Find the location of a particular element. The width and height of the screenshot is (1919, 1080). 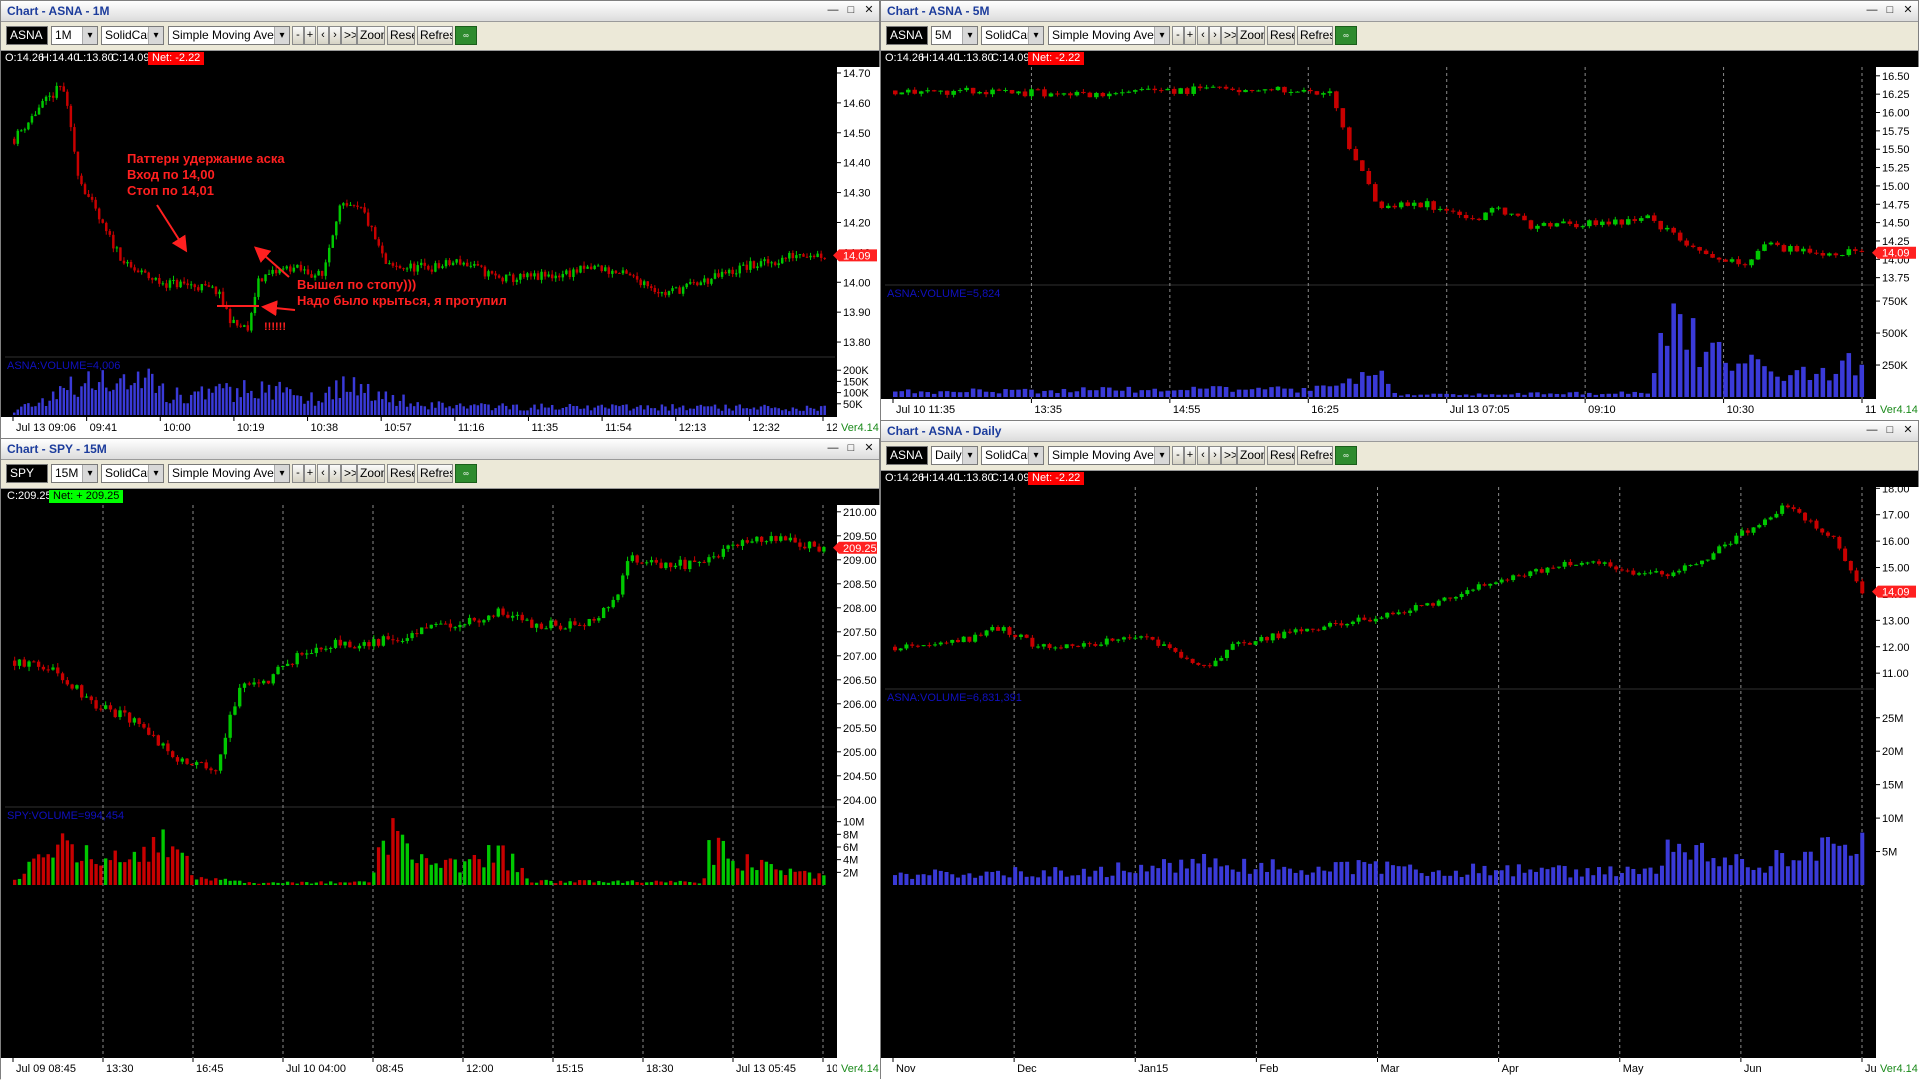

price-axis-label: 11.00 is located at coordinates (1895, 674).